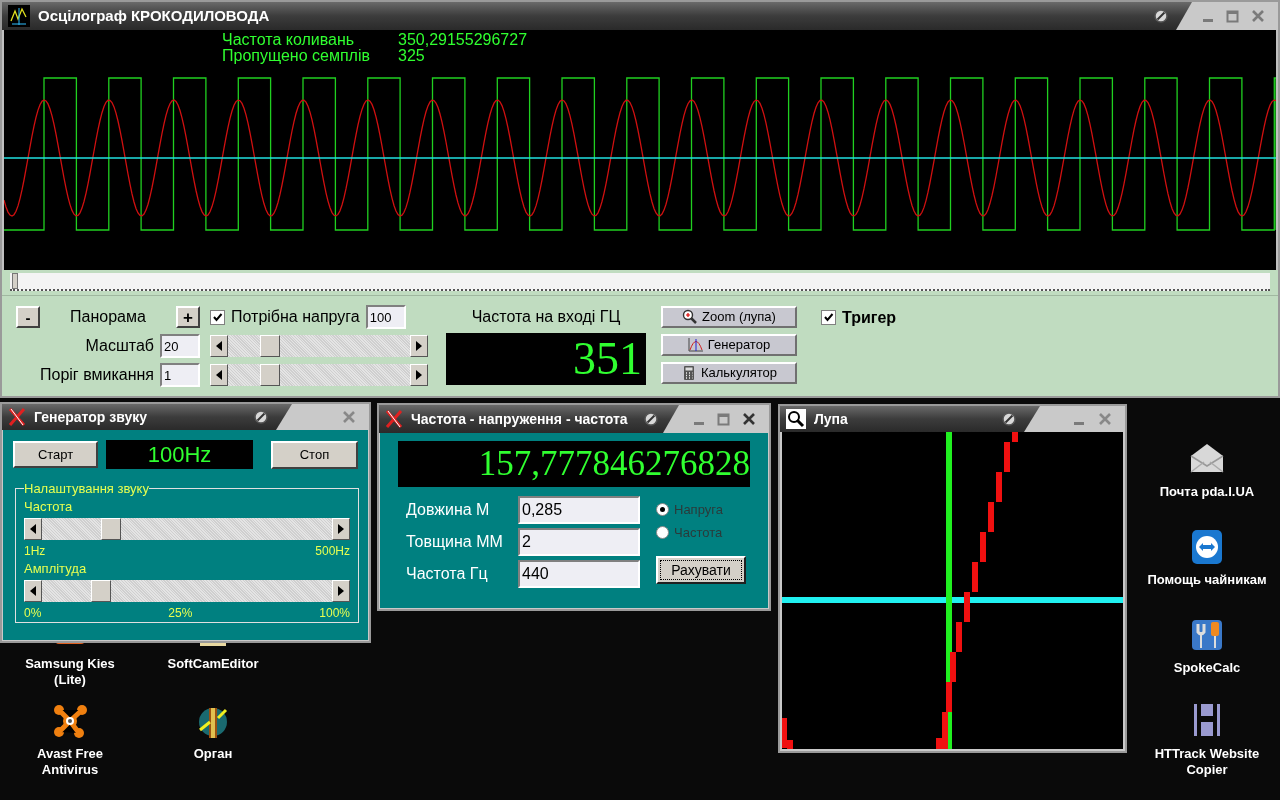 This screenshot has width=1280, height=800. I want to click on readout-value: 325, so click(411, 56).